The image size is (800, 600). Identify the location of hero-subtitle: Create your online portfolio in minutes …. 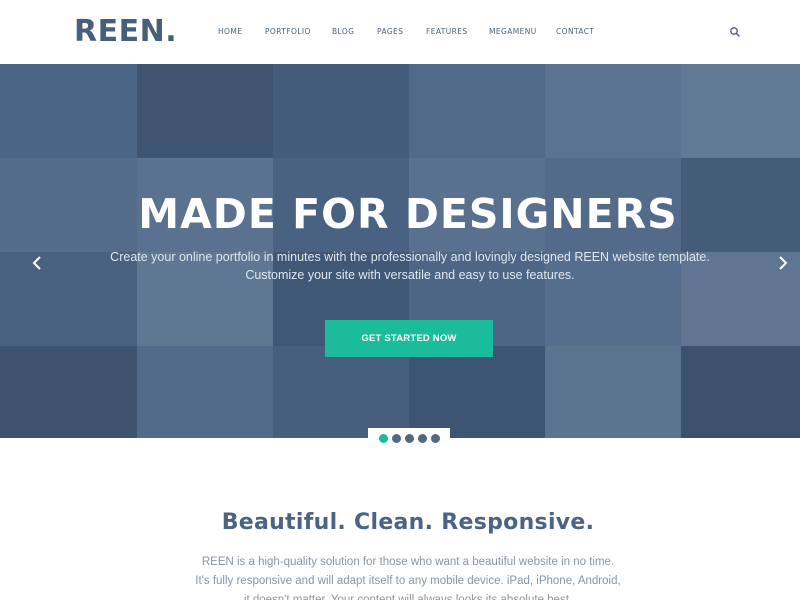
(410, 266).